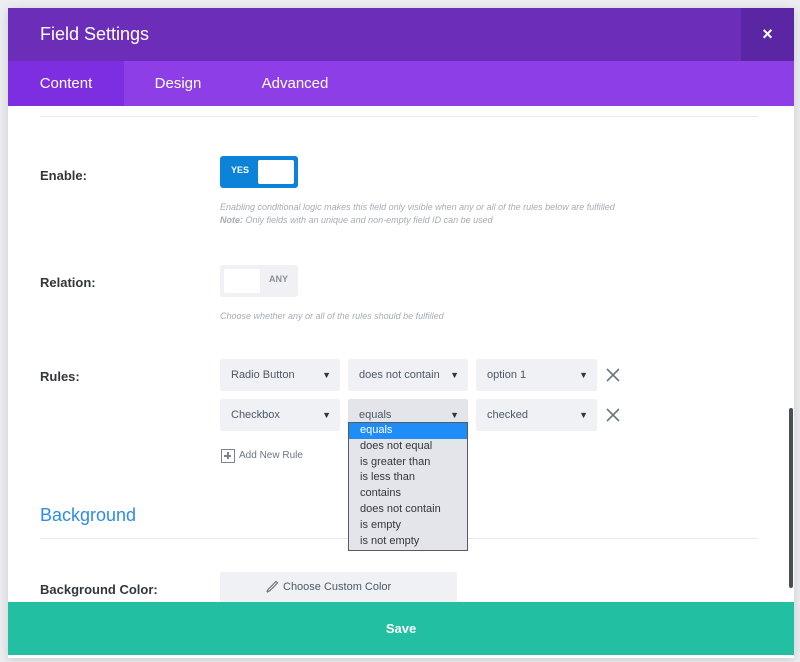 Image resolution: width=800 pixels, height=662 pixels. Describe the element at coordinates (399, 375) in the screenshot. I see `rule-1-condition-value: does not contain` at that location.